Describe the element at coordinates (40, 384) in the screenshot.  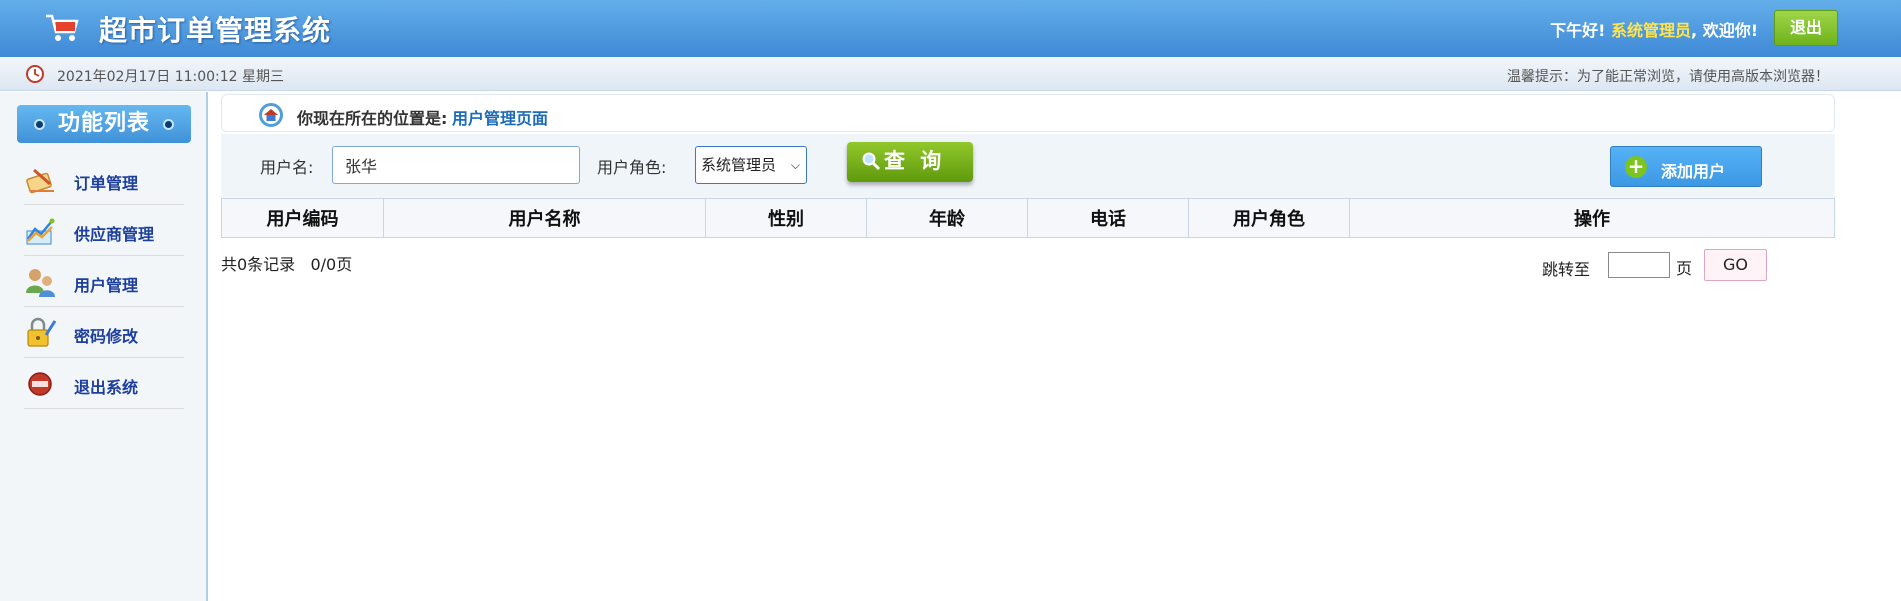
I see `exit-icon` at that location.